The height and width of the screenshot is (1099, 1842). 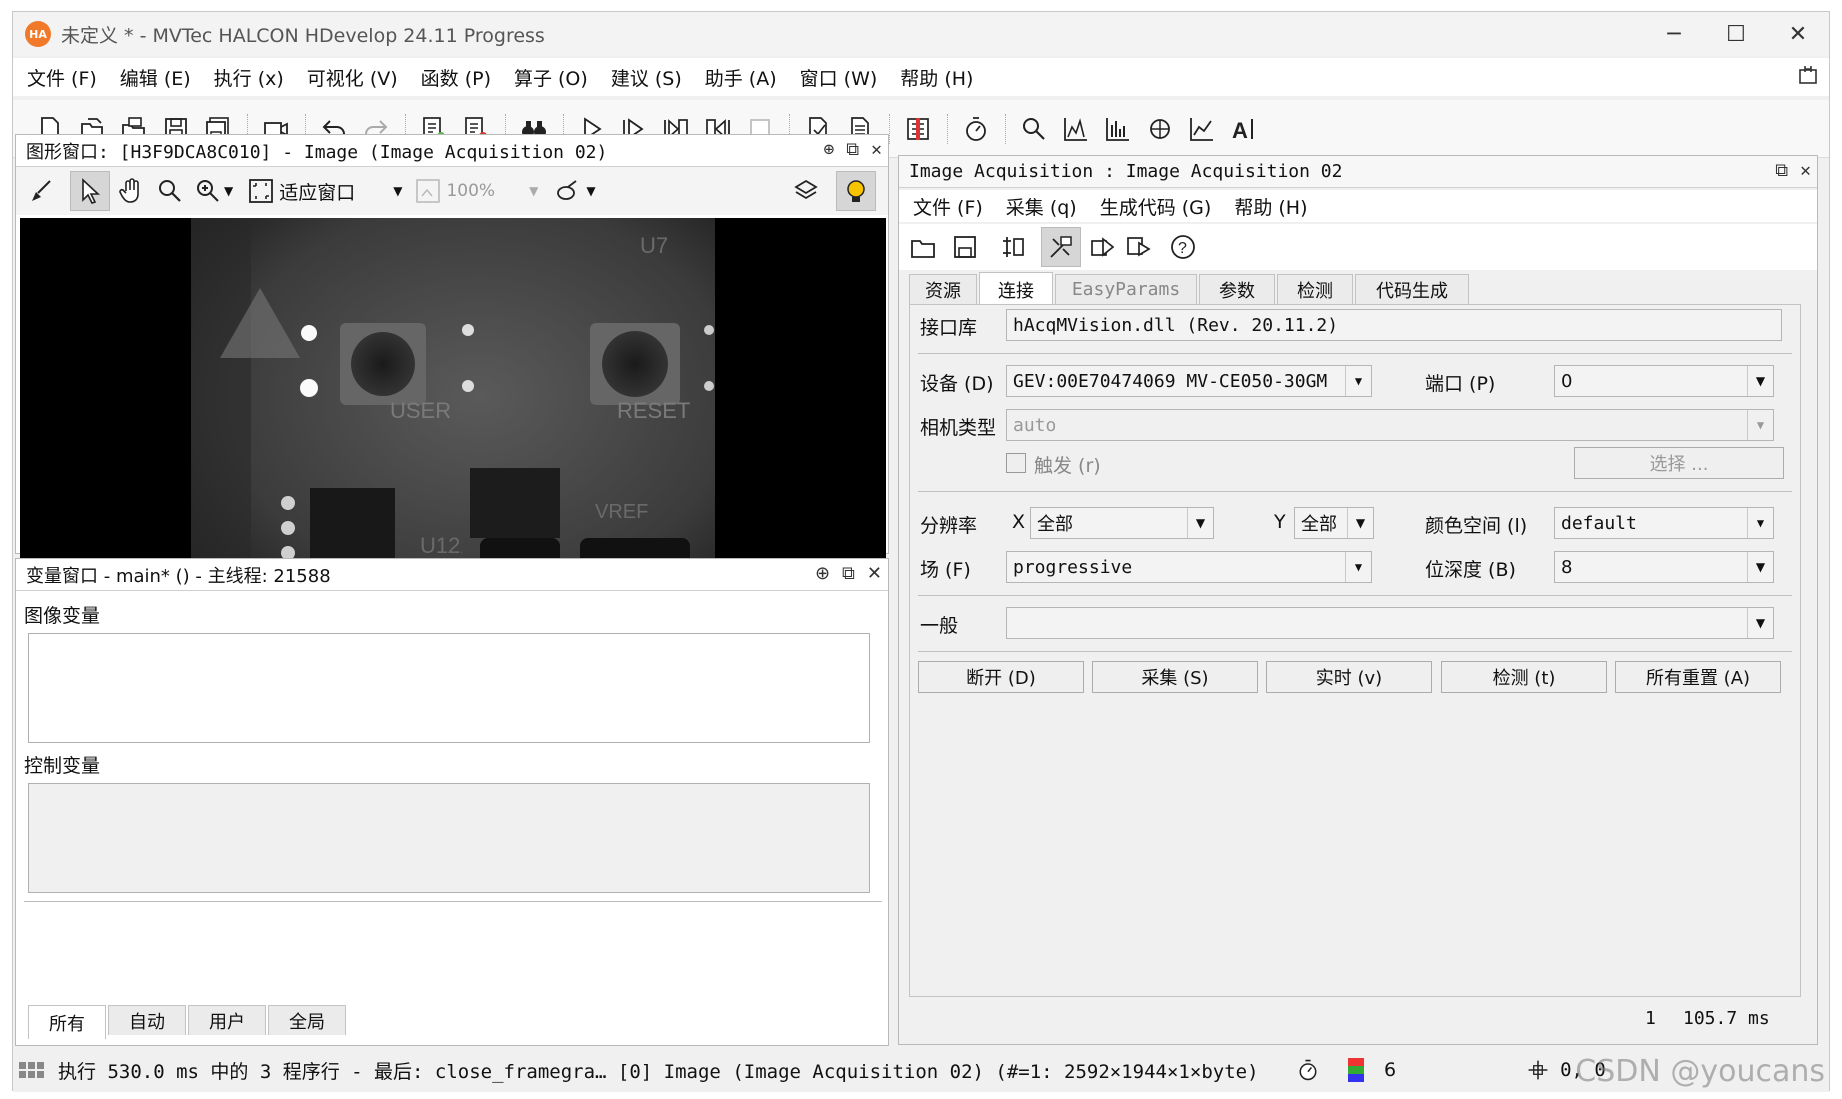 I want to click on control-variables-area, so click(x=449, y=838).